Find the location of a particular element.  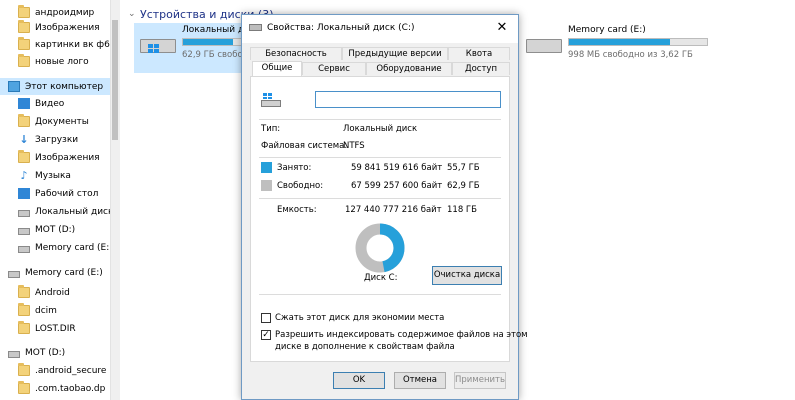

tab-previous-versions: Предыдущие версии is located at coordinates (395, 53).